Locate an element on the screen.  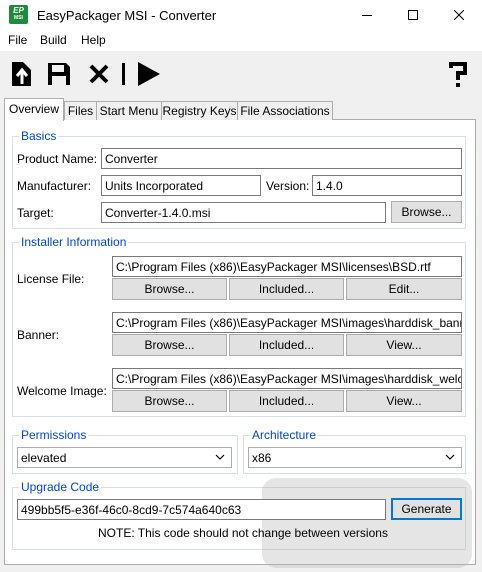
welcome-image-label: Welcome Image: is located at coordinates (62, 391).